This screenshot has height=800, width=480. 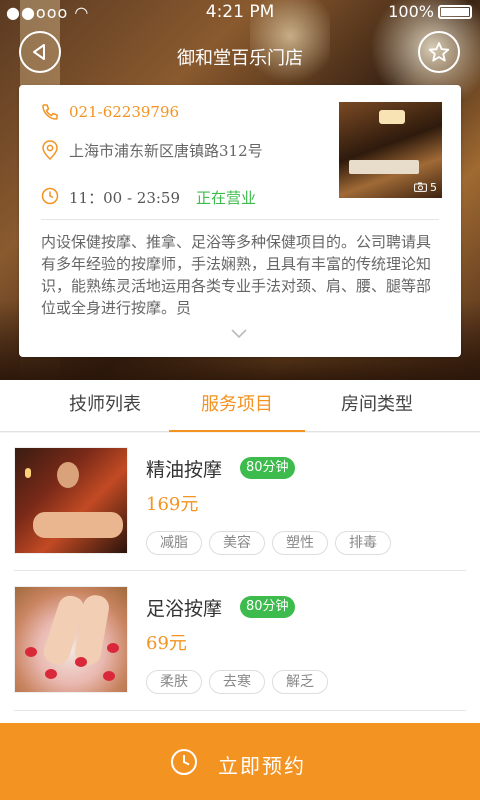 I want to click on service-name: 精油按摩, so click(x=184, y=470).